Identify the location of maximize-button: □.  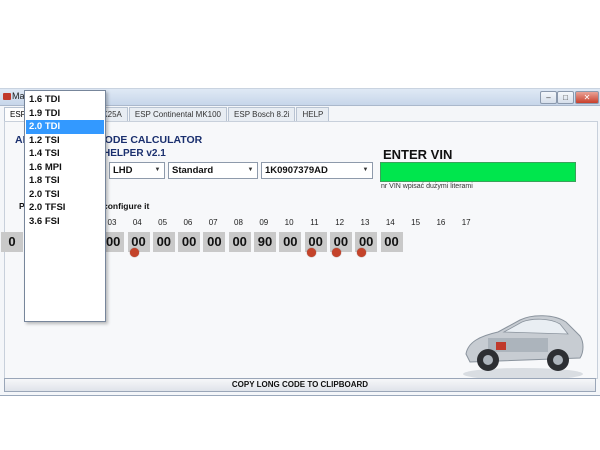
(565, 97).